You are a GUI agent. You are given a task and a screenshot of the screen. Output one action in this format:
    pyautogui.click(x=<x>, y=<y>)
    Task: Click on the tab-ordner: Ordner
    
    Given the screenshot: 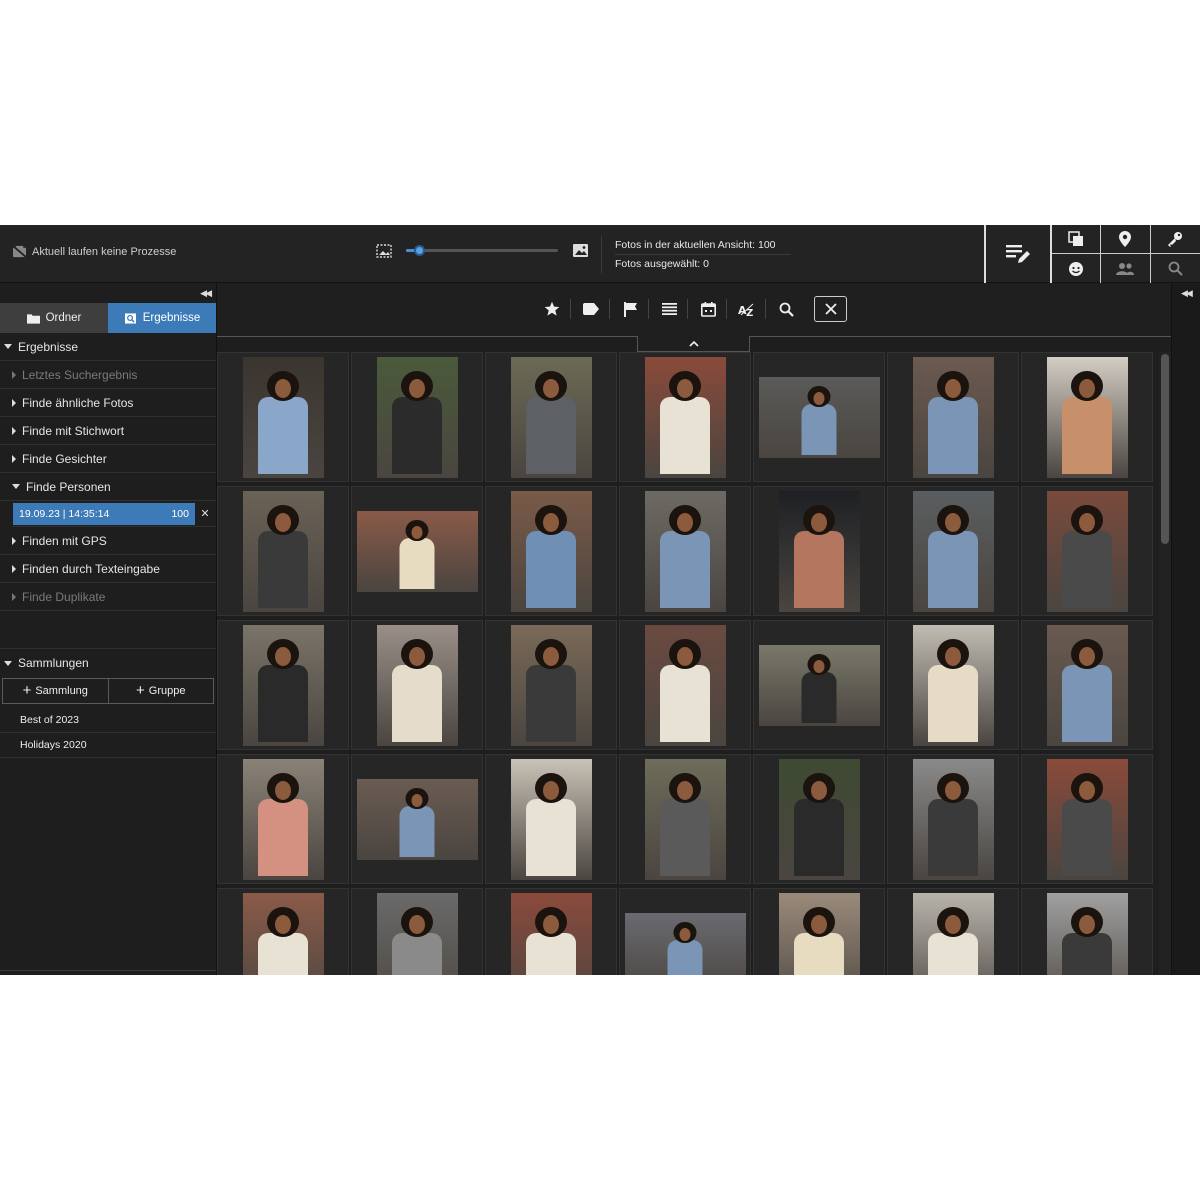 What is the action you would take?
    pyautogui.click(x=54, y=318)
    